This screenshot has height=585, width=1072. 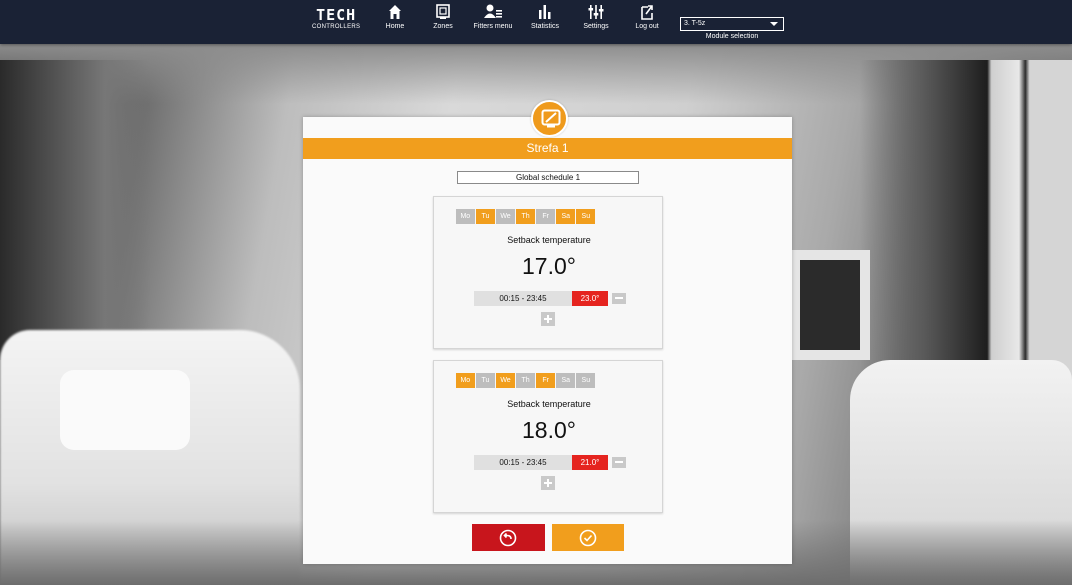 I want to click on nav-fitters-menu-label: Fitters menu, so click(x=493, y=26).